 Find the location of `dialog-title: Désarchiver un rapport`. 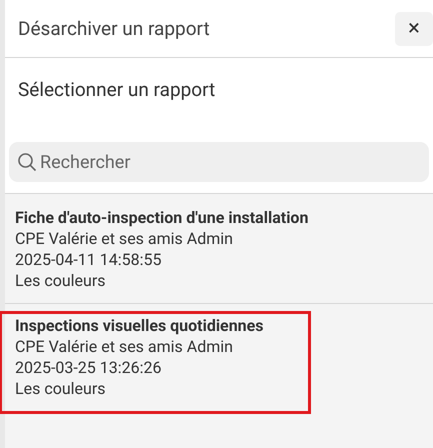

dialog-title: Désarchiver un rapport is located at coordinates (114, 28).